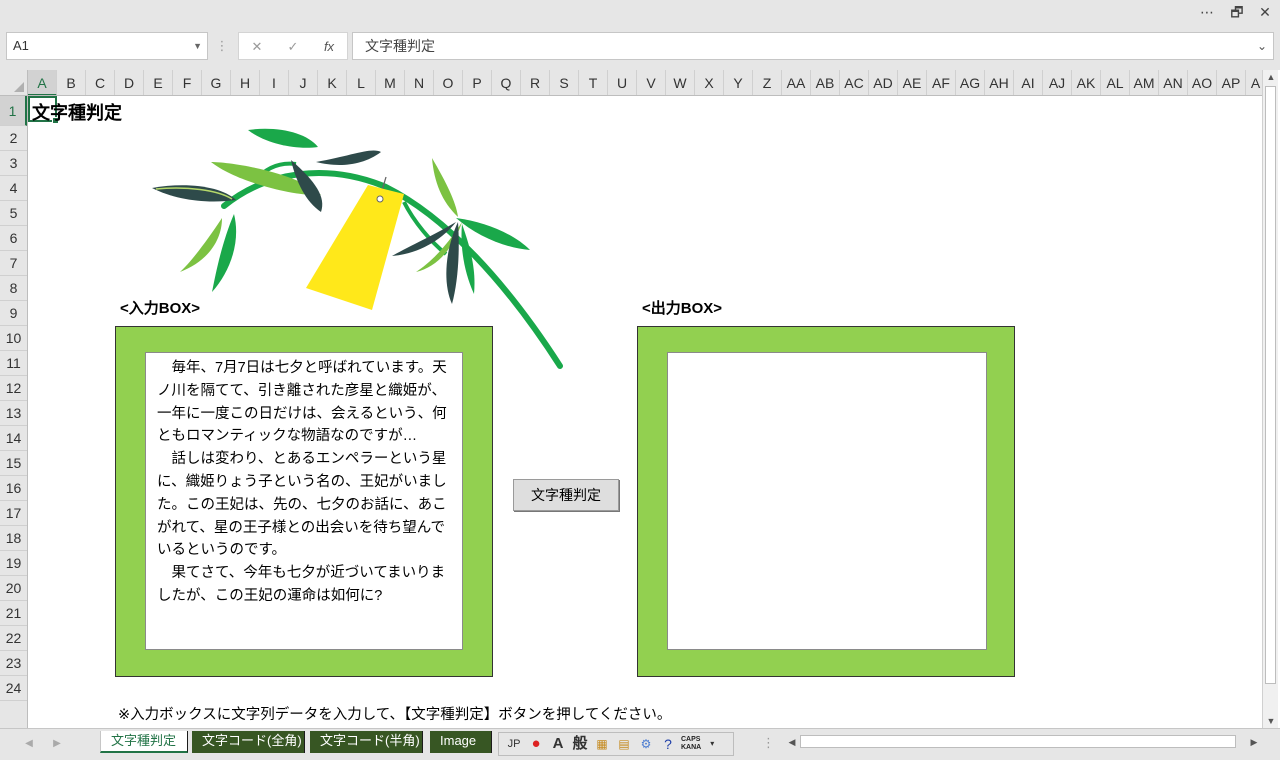 The height and width of the screenshot is (760, 1280). What do you see at coordinates (738, 82) in the screenshot?
I see `column-header: Y` at bounding box center [738, 82].